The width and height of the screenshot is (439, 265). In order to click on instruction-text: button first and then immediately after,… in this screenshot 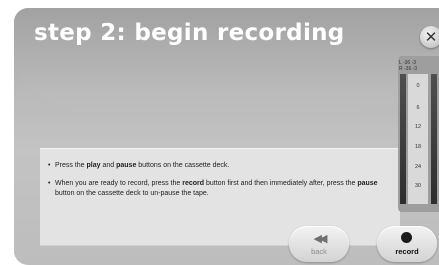, I will do `click(281, 184)`.